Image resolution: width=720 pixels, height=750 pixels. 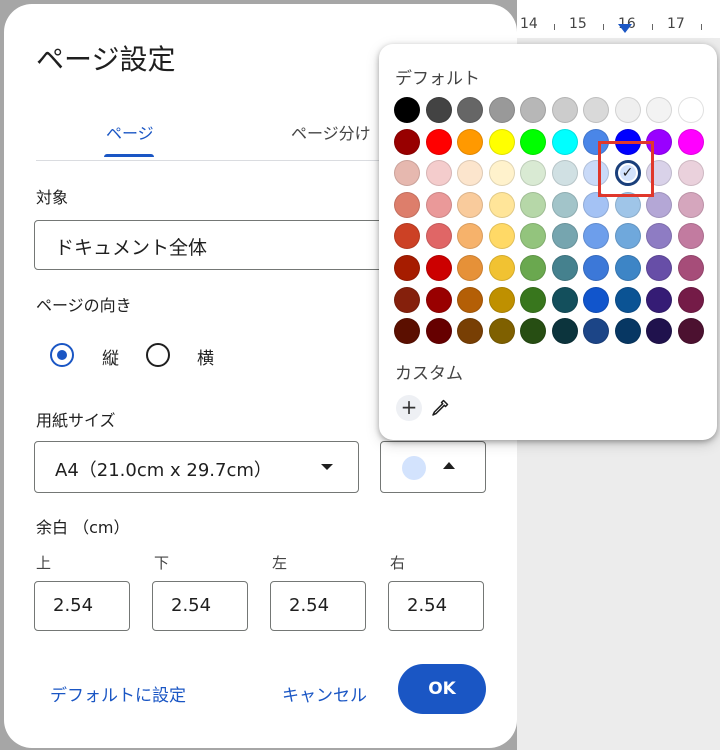 I want to click on paper-size-value: A4（21.0cm x 29.7cm）, so click(x=163, y=470).